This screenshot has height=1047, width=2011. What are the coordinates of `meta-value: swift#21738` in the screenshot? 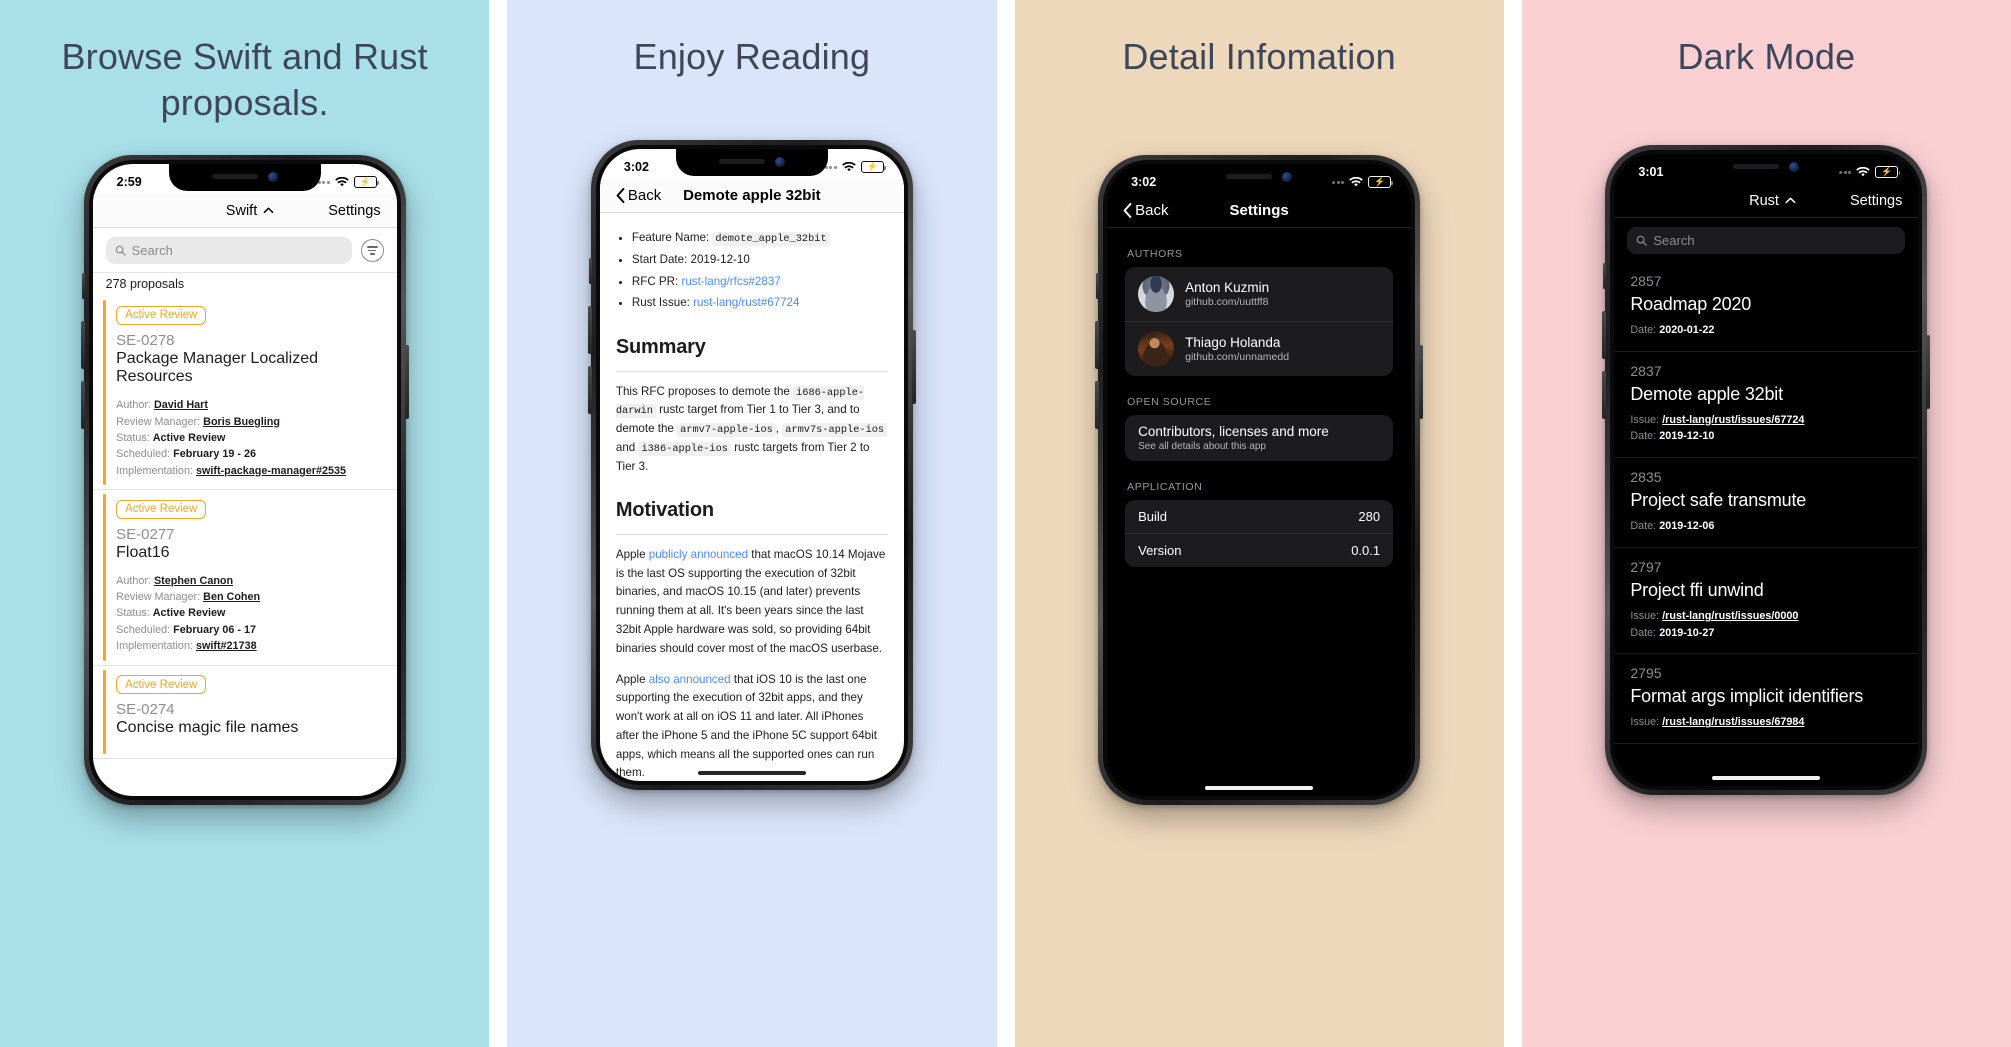 It's located at (226, 646).